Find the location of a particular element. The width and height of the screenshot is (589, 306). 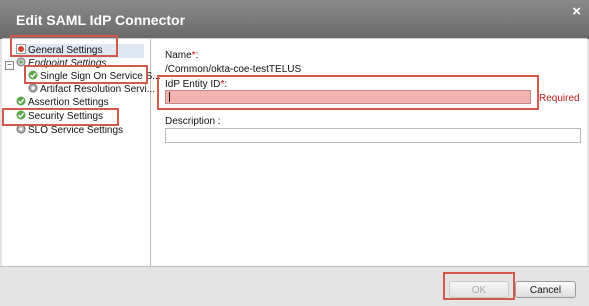

name-value: /Common/okta-coe-testTELUS is located at coordinates (233, 69).